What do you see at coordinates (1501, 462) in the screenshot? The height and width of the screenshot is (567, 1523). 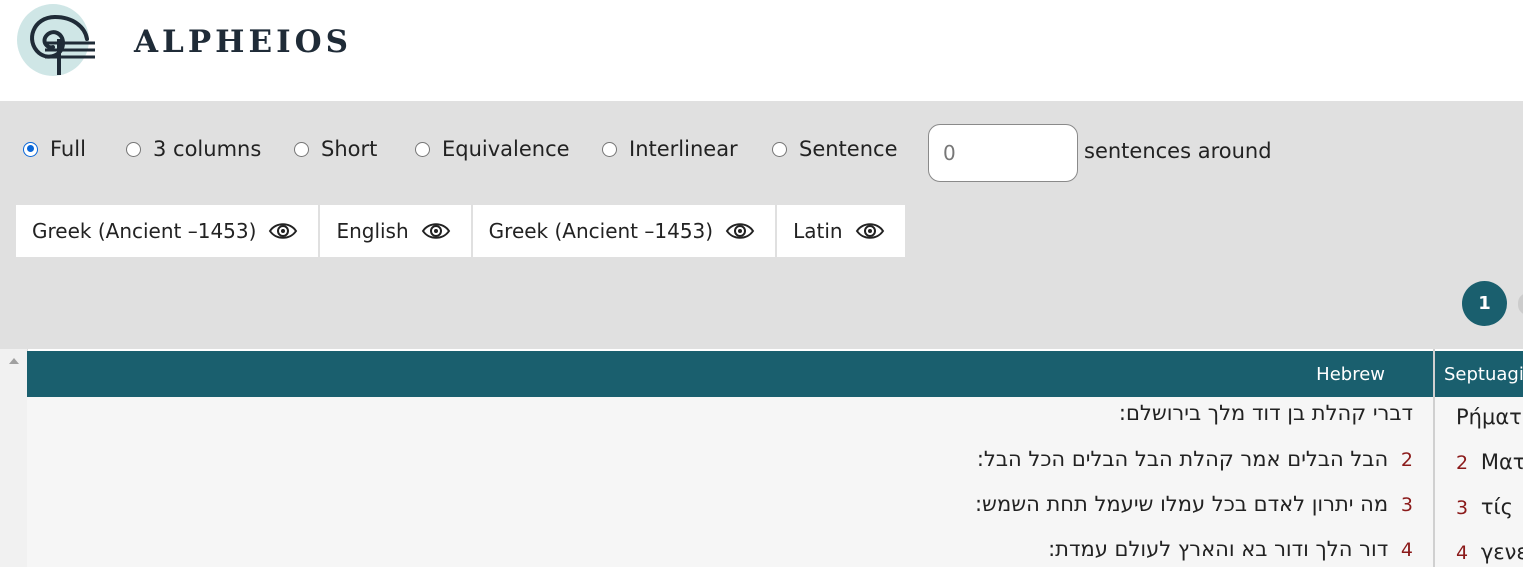 I see `septuagint-line-text: Ματ` at bounding box center [1501, 462].